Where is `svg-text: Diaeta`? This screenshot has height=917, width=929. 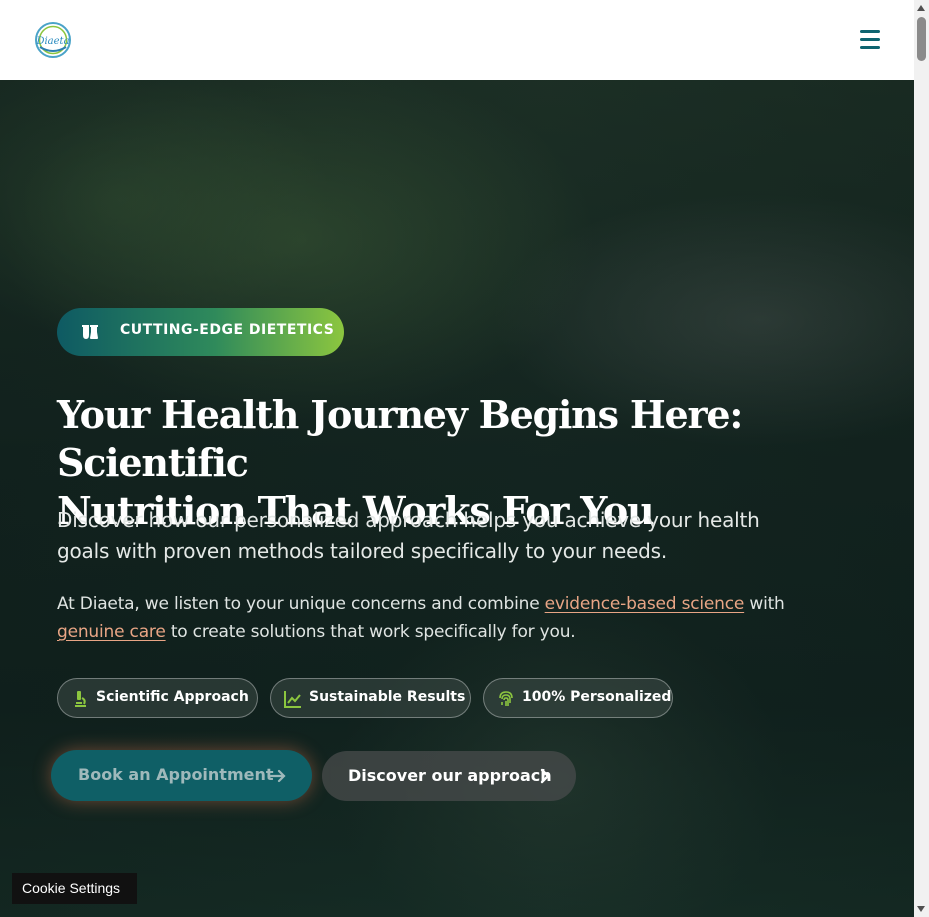
svg-text: Diaeta is located at coordinates (52, 41).